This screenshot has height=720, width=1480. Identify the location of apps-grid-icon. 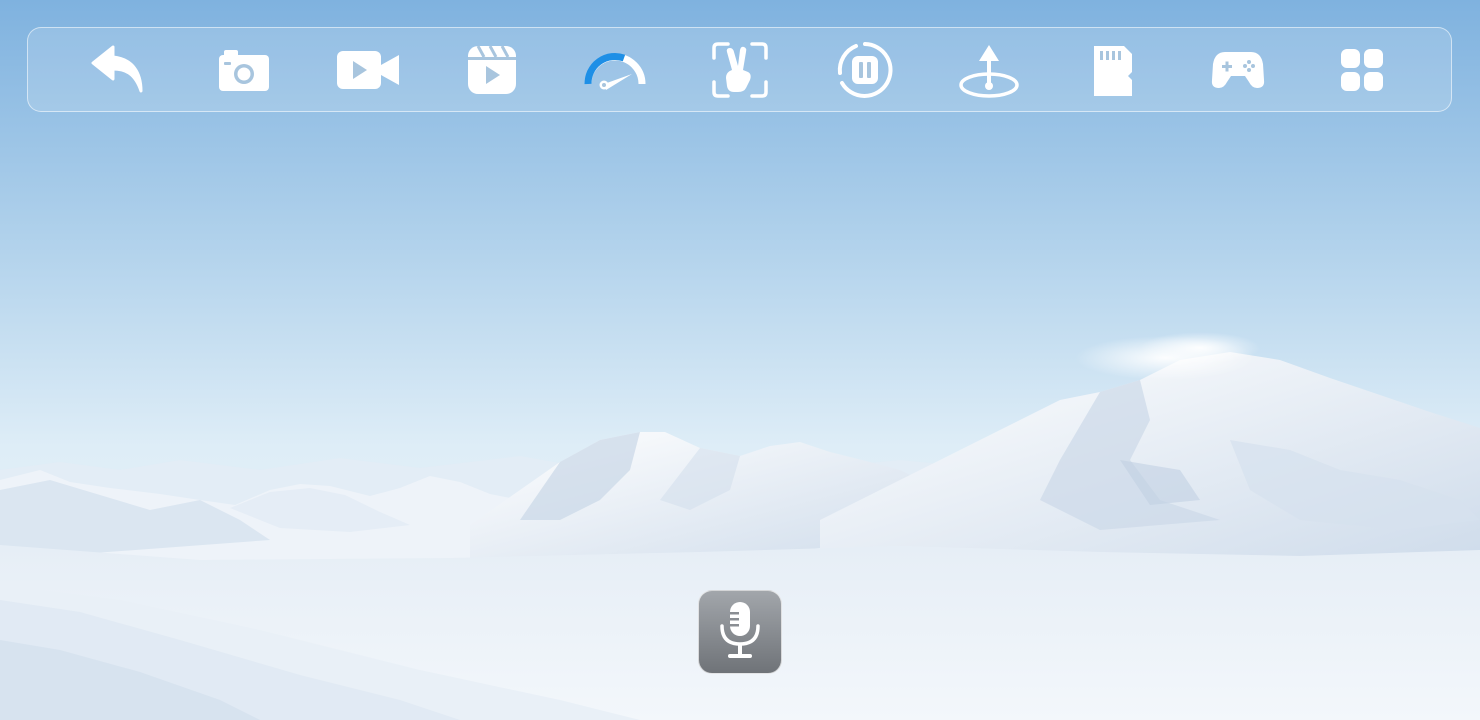
(1362, 70).